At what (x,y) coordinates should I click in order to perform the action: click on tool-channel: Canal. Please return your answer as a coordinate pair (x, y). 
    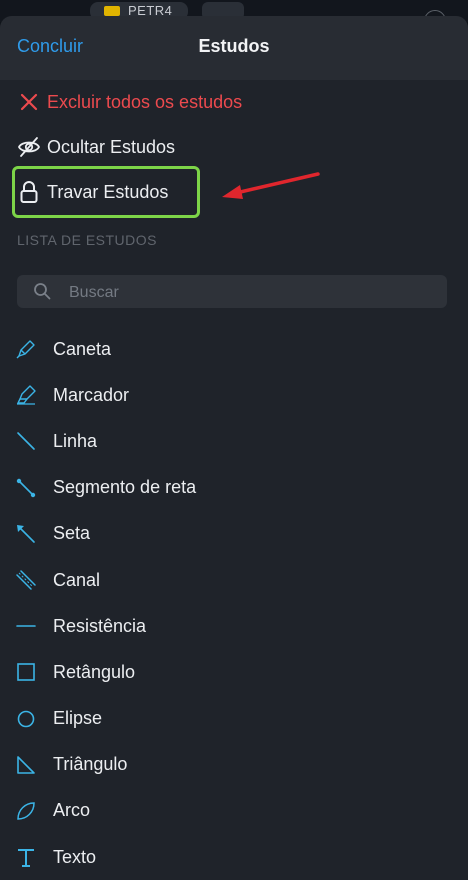
    Looking at the image, I should click on (234, 580).